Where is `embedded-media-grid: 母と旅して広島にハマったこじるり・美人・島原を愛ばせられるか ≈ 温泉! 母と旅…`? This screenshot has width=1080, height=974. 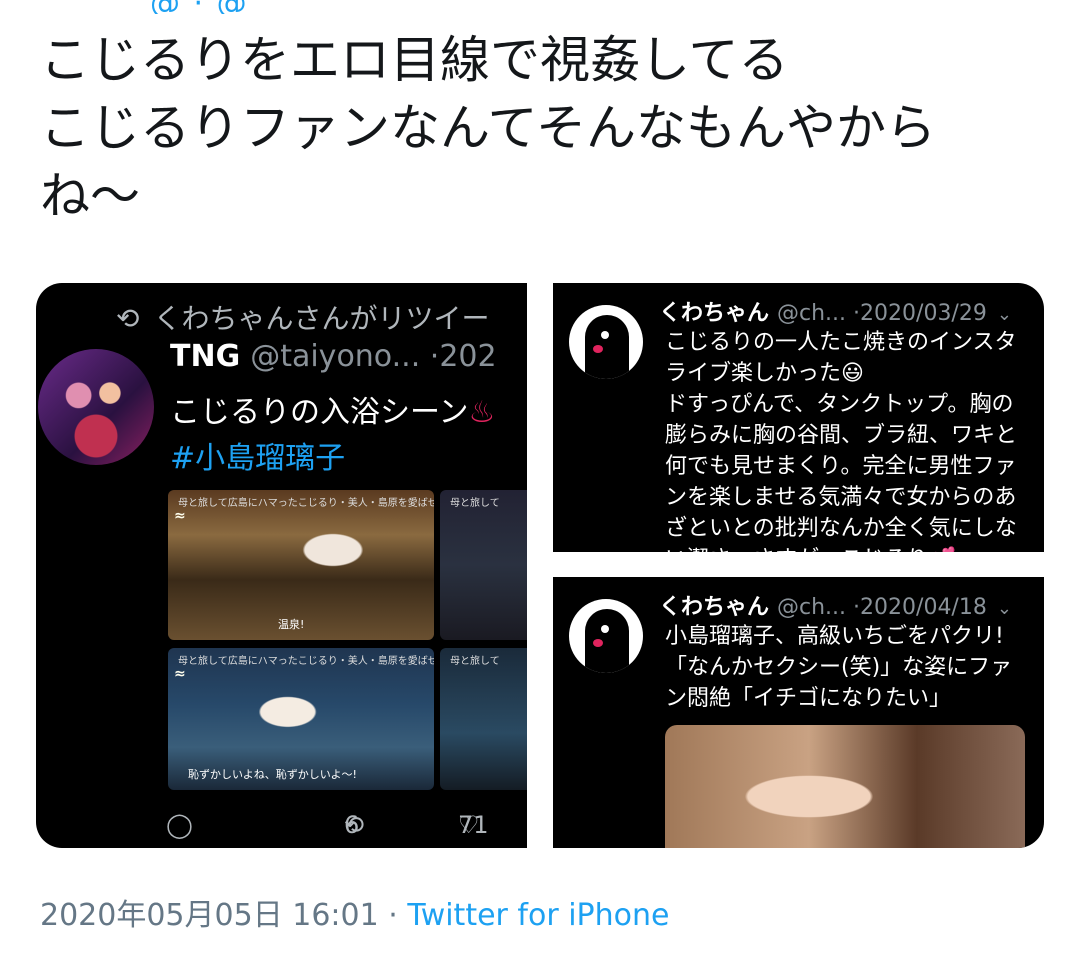 embedded-media-grid: 母と旅して広島にハマったこじるり・美人・島原を愛ばせられるか ≈ 温泉! 母と旅… is located at coordinates (345, 639).